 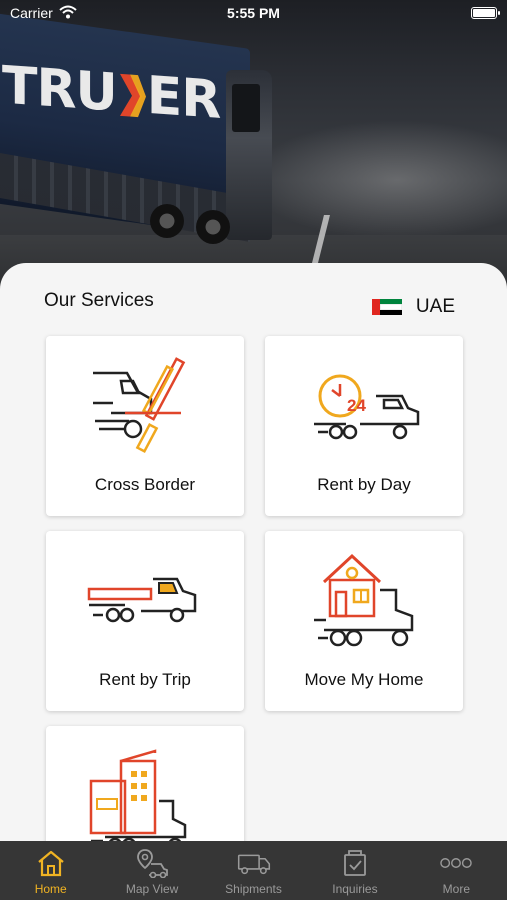 I want to click on tab-label: Home, so click(x=50, y=889).